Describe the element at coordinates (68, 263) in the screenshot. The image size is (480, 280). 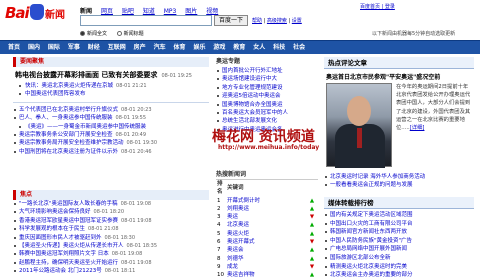
I see `news-link: 赵鹏程主持，确保明天奥运圣火开始运行` at that location.